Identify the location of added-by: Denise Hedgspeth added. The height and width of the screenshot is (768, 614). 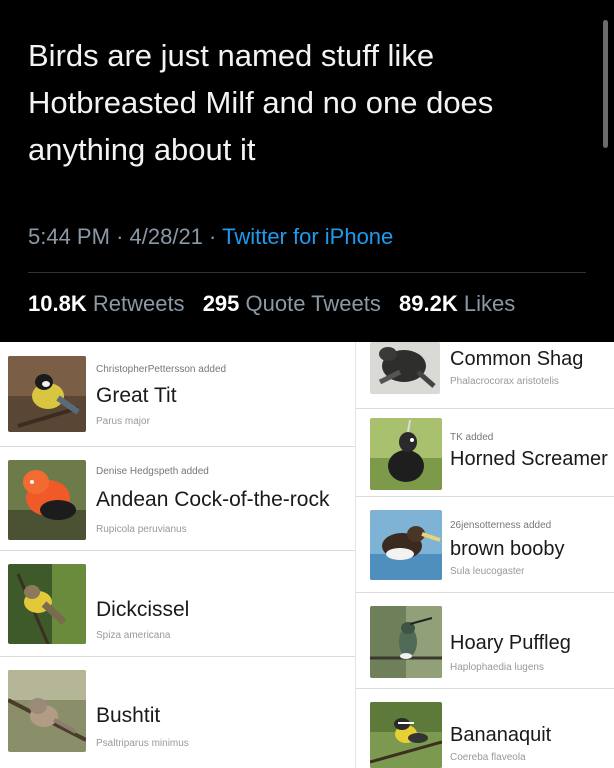
(152, 471).